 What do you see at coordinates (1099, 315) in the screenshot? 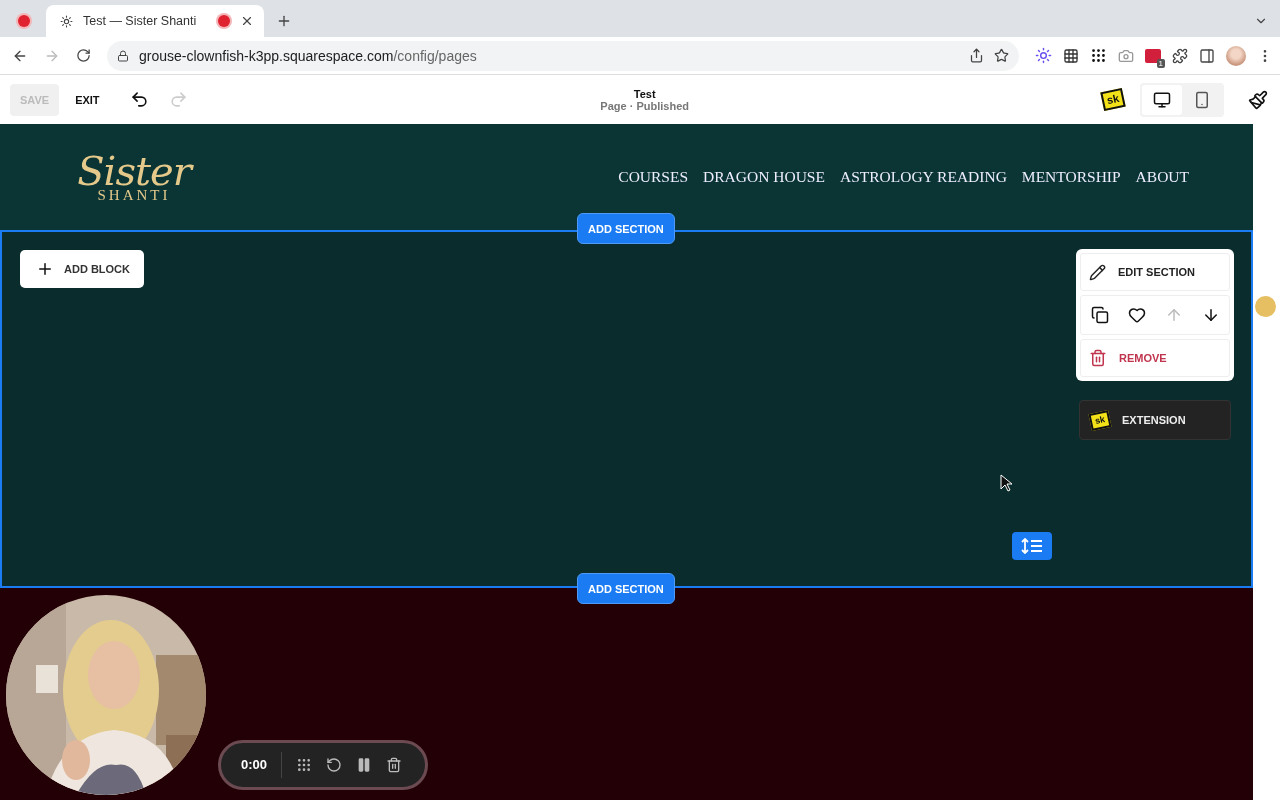
I see `duplicate-icon` at bounding box center [1099, 315].